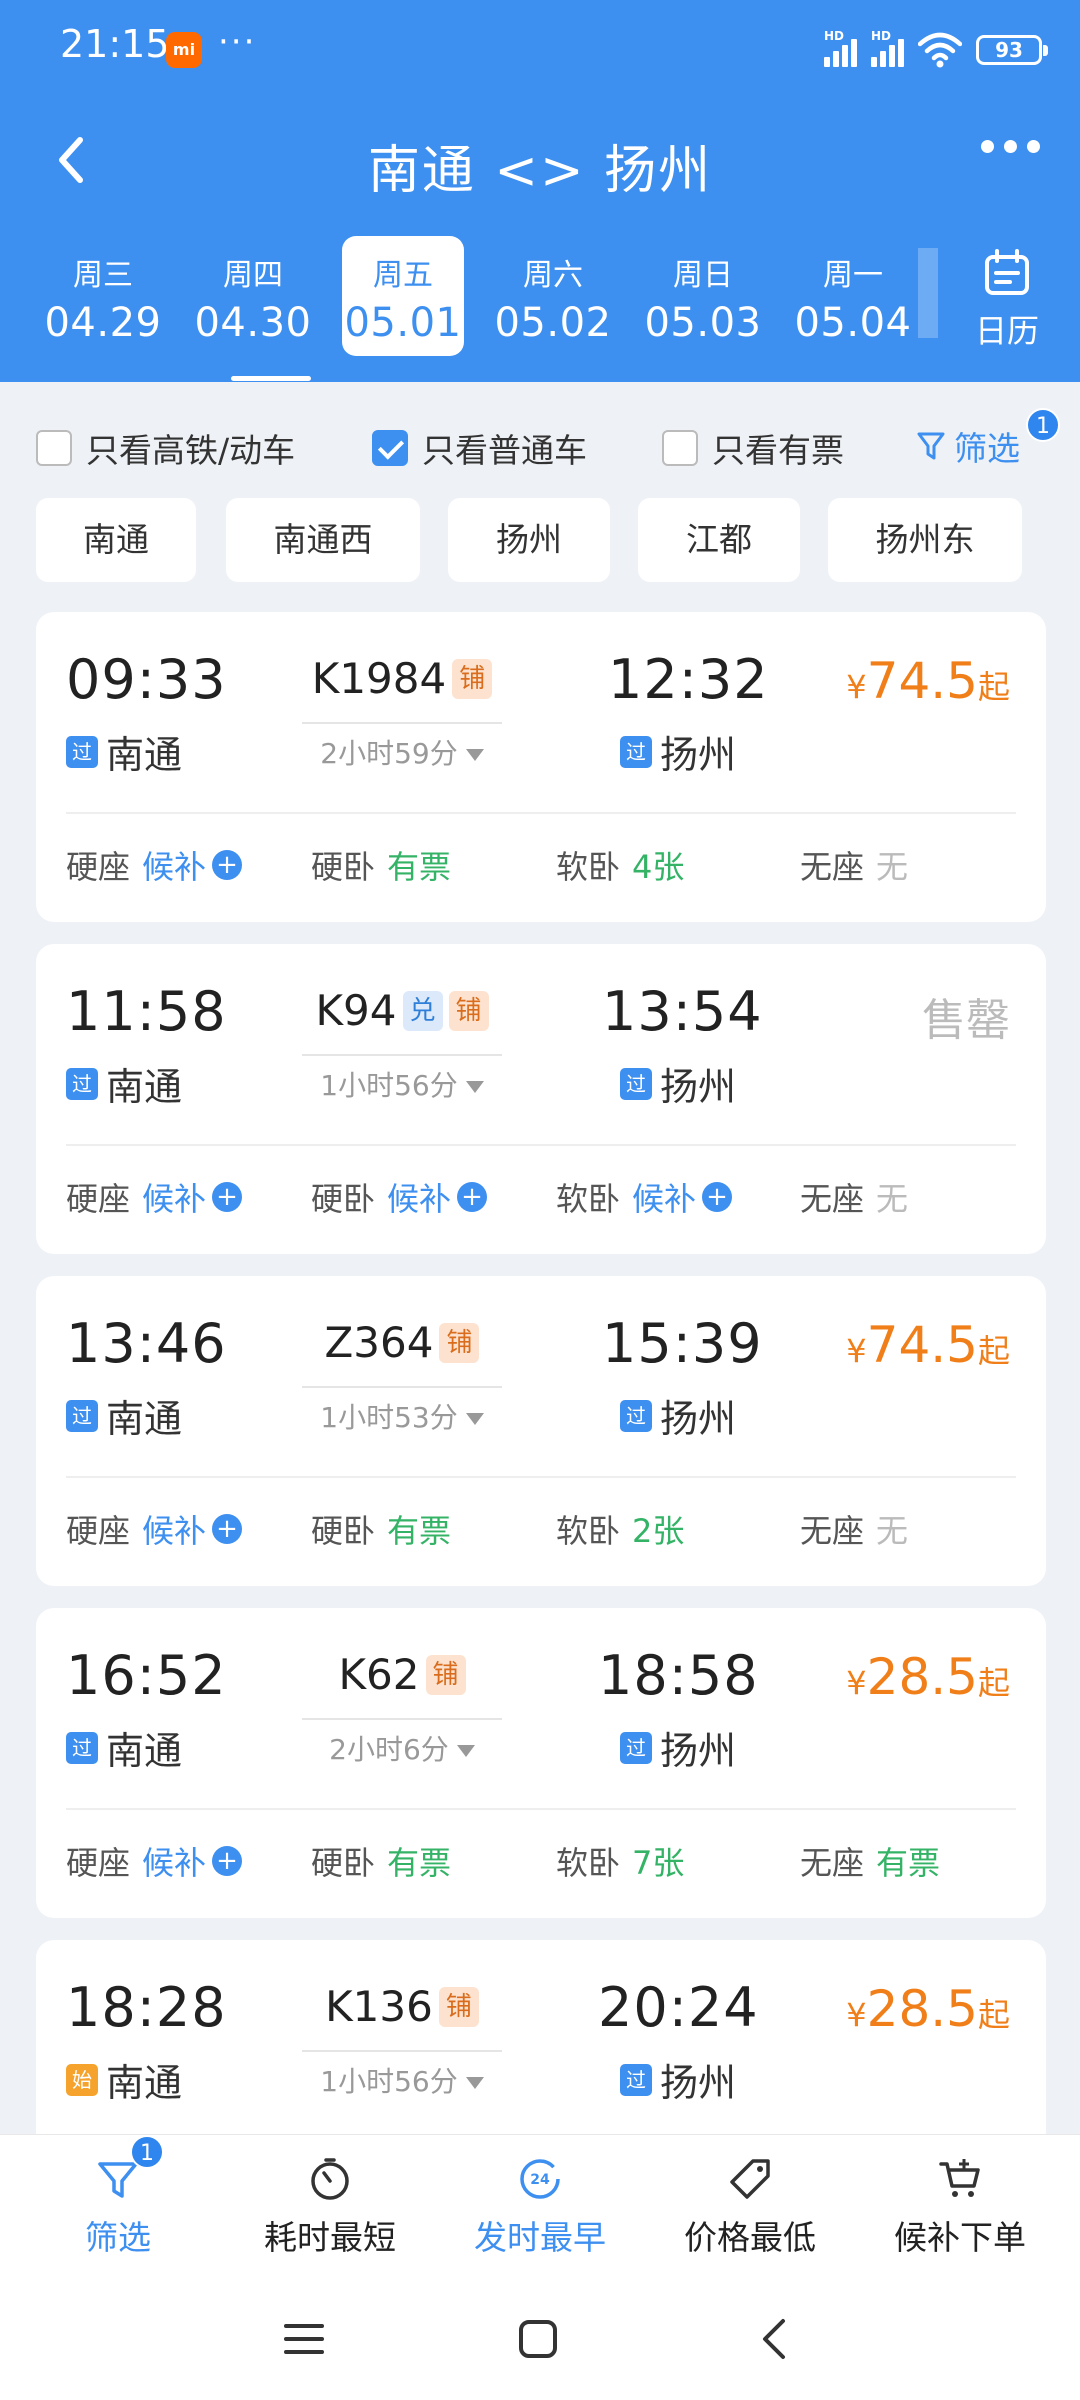 The height and width of the screenshot is (2400, 1080). What do you see at coordinates (936, 50) in the screenshot?
I see `status-right: HD HD 93` at bounding box center [936, 50].